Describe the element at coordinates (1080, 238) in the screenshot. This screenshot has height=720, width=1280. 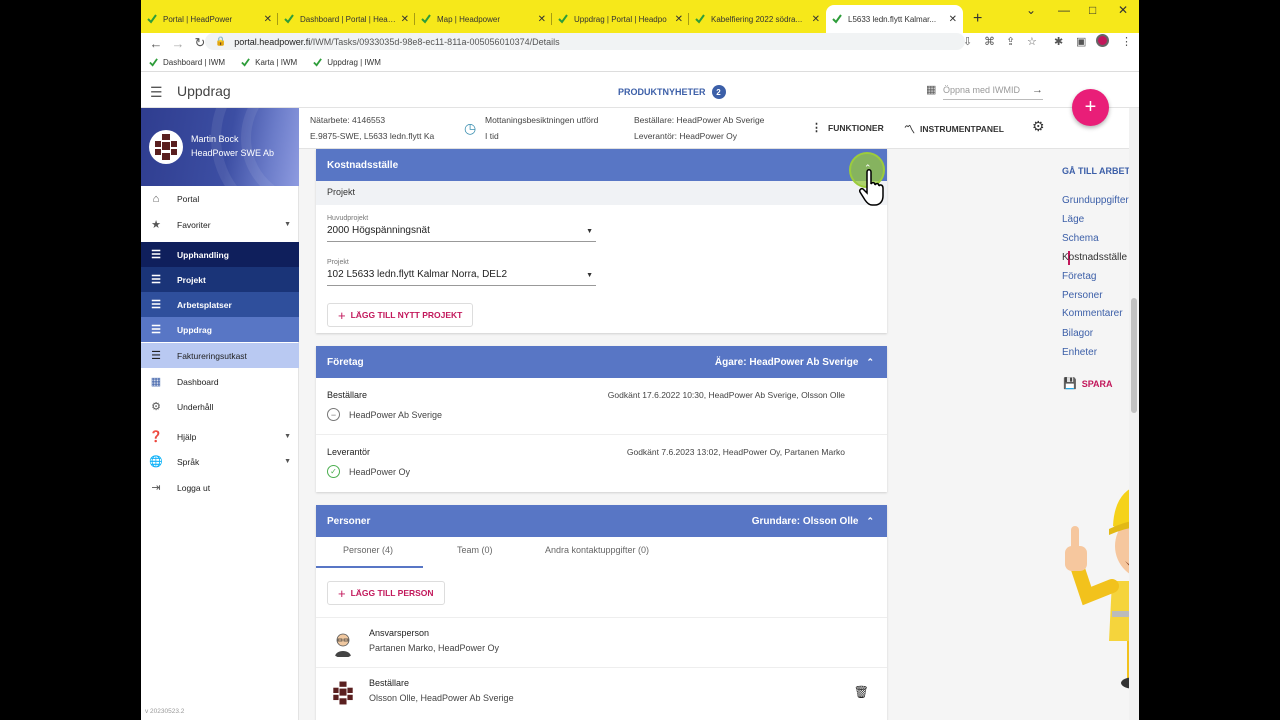
I see `nav-link-schema: Schema` at that location.